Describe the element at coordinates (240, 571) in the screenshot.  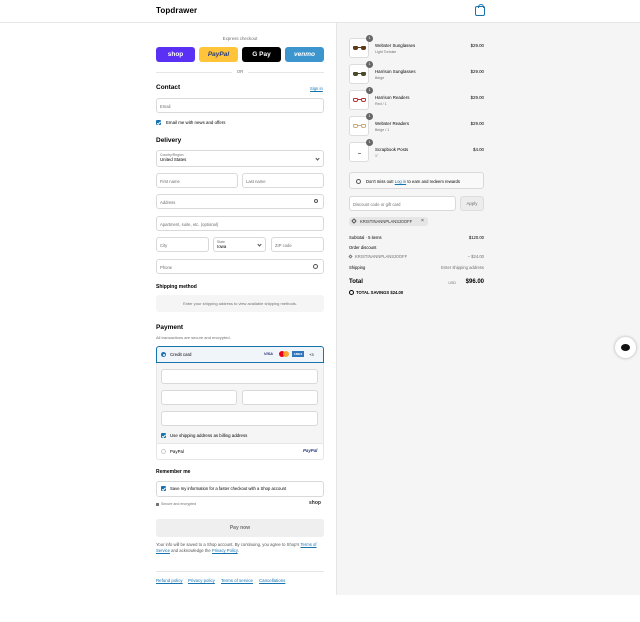
I see `footer-divider` at that location.